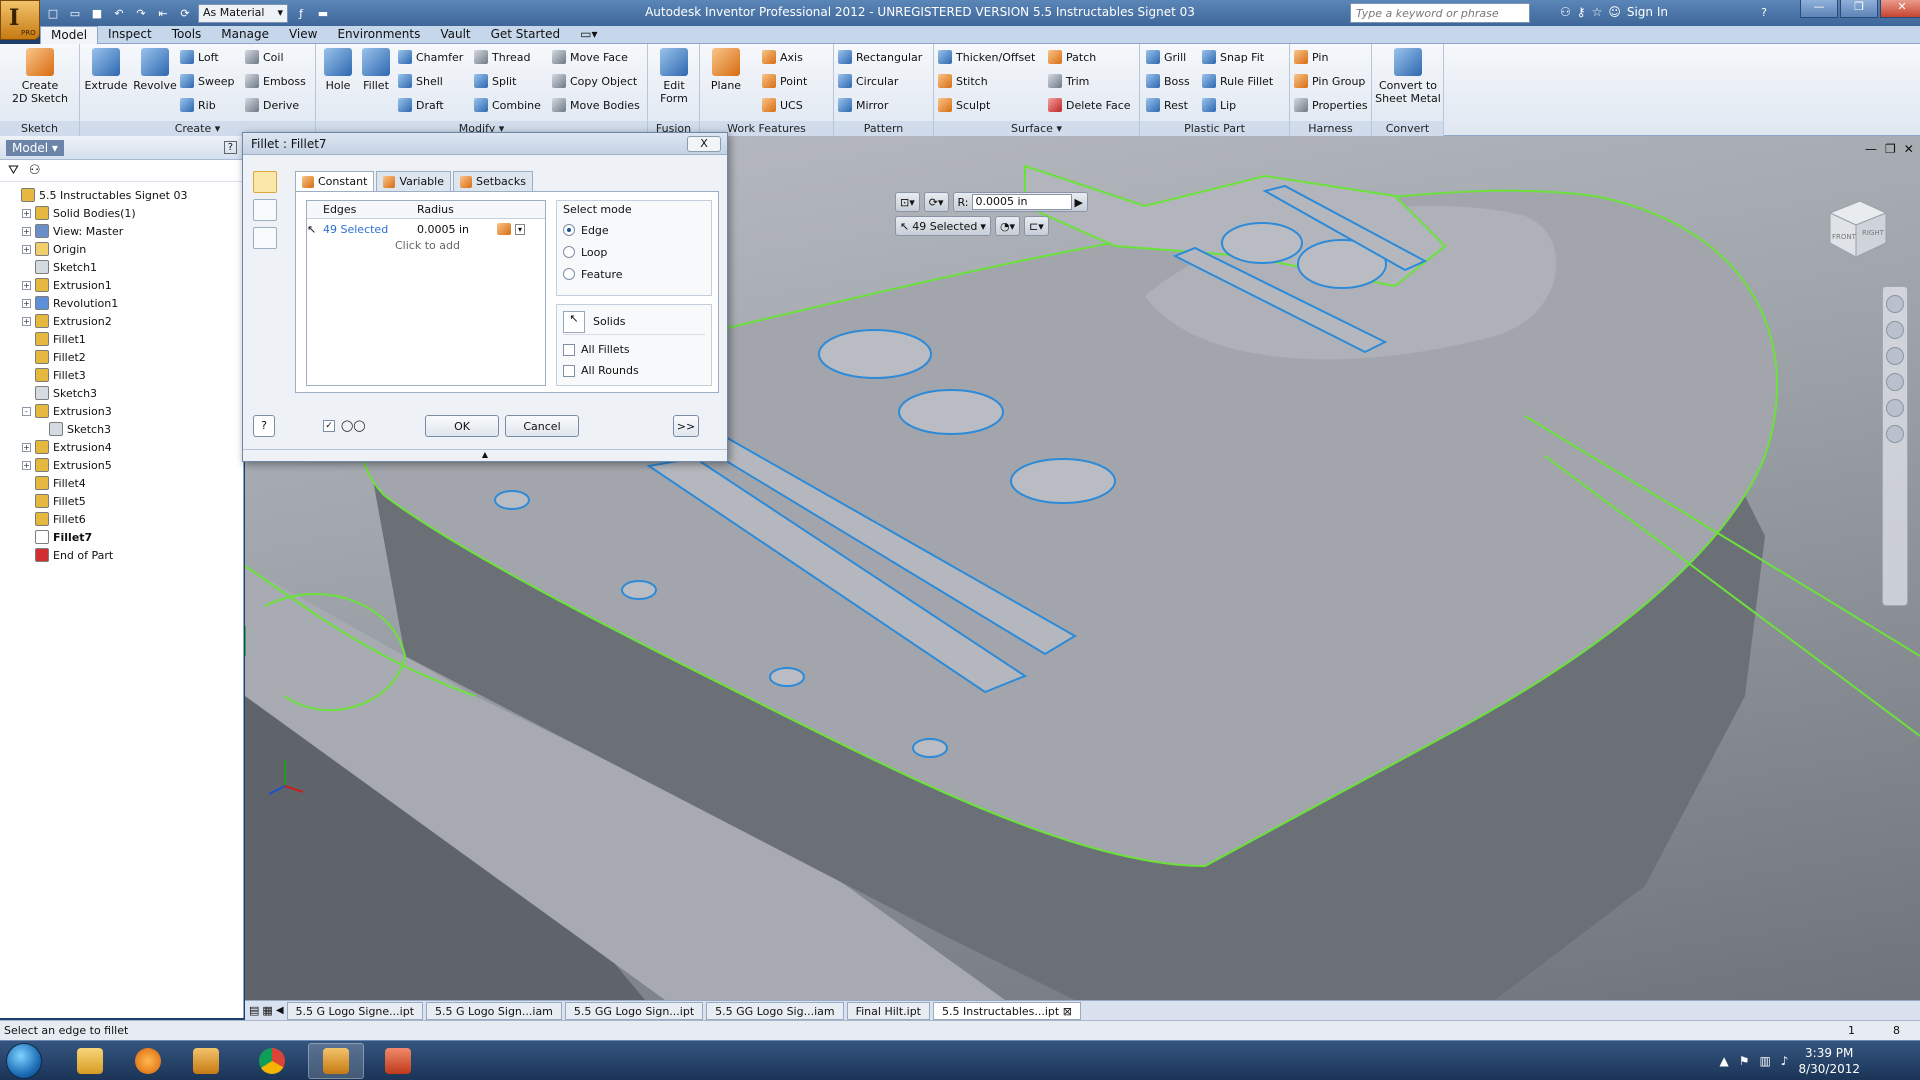 The image size is (1920, 1080). What do you see at coordinates (1764, 12) in the screenshot?
I see `help-icon: ?` at bounding box center [1764, 12].